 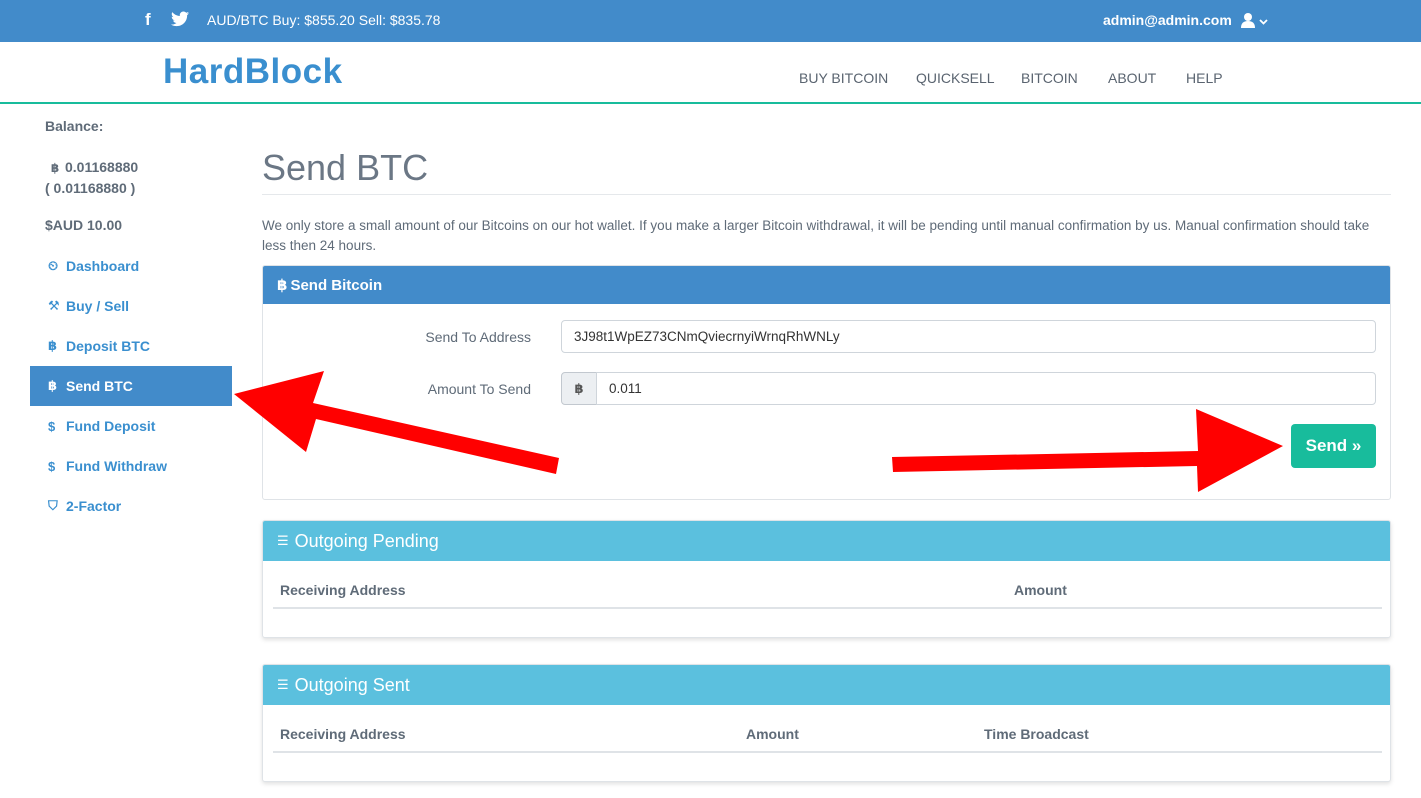 I want to click on sidebar-item-fund-withdraw: $ Fund Withdraw, so click(x=131, y=466).